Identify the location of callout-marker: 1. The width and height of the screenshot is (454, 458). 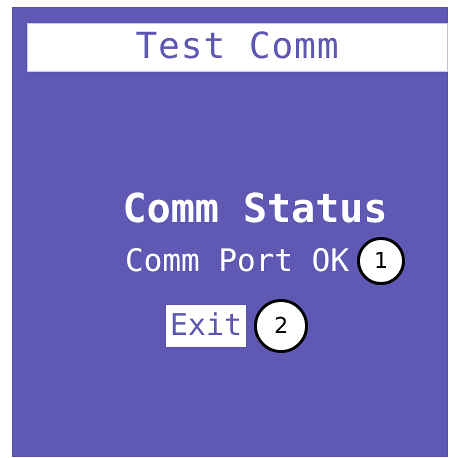
(380, 261).